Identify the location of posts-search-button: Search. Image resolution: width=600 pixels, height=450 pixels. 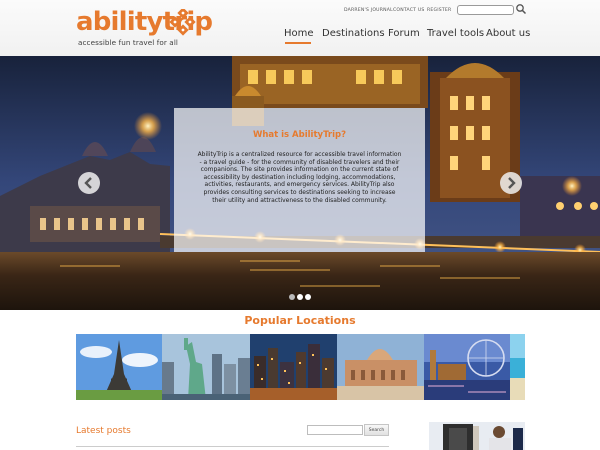
(376, 430).